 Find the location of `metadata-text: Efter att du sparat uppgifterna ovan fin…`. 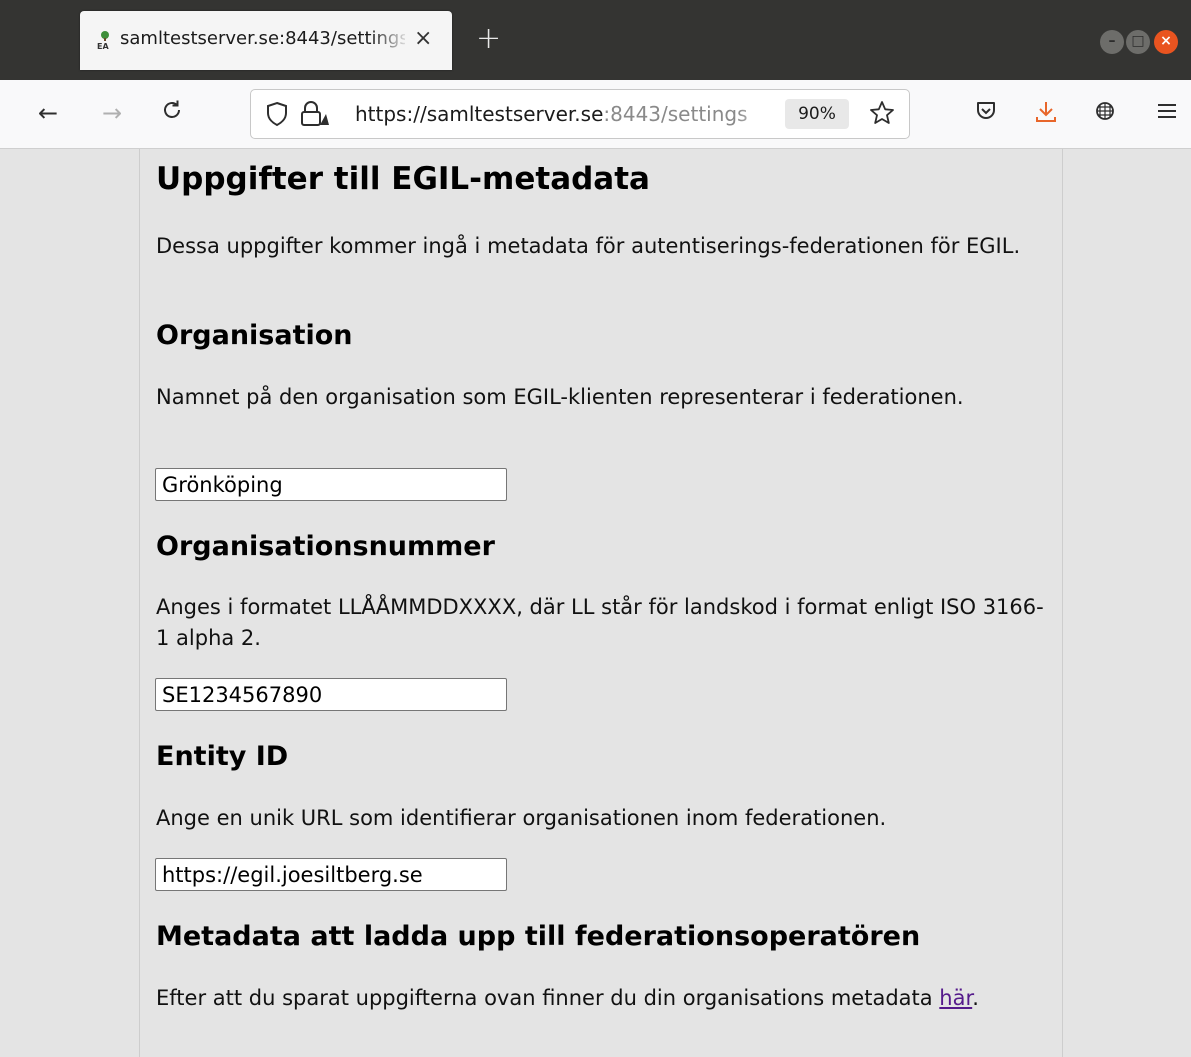

metadata-text: Efter att du sparat uppgifterna ovan fin… is located at coordinates (548, 998).